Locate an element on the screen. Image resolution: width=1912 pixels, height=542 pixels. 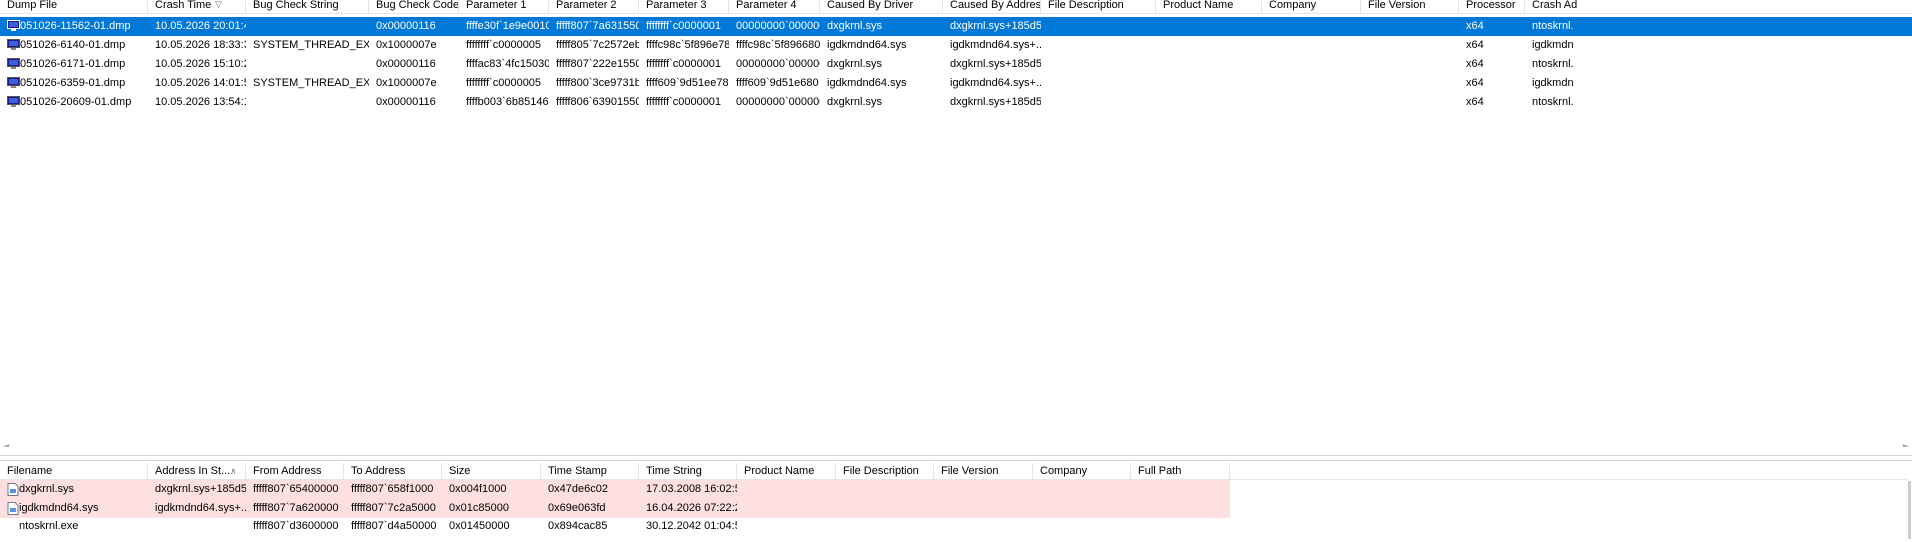
cell-crash-address: ntoskrnl. is located at coordinates (1553, 102).